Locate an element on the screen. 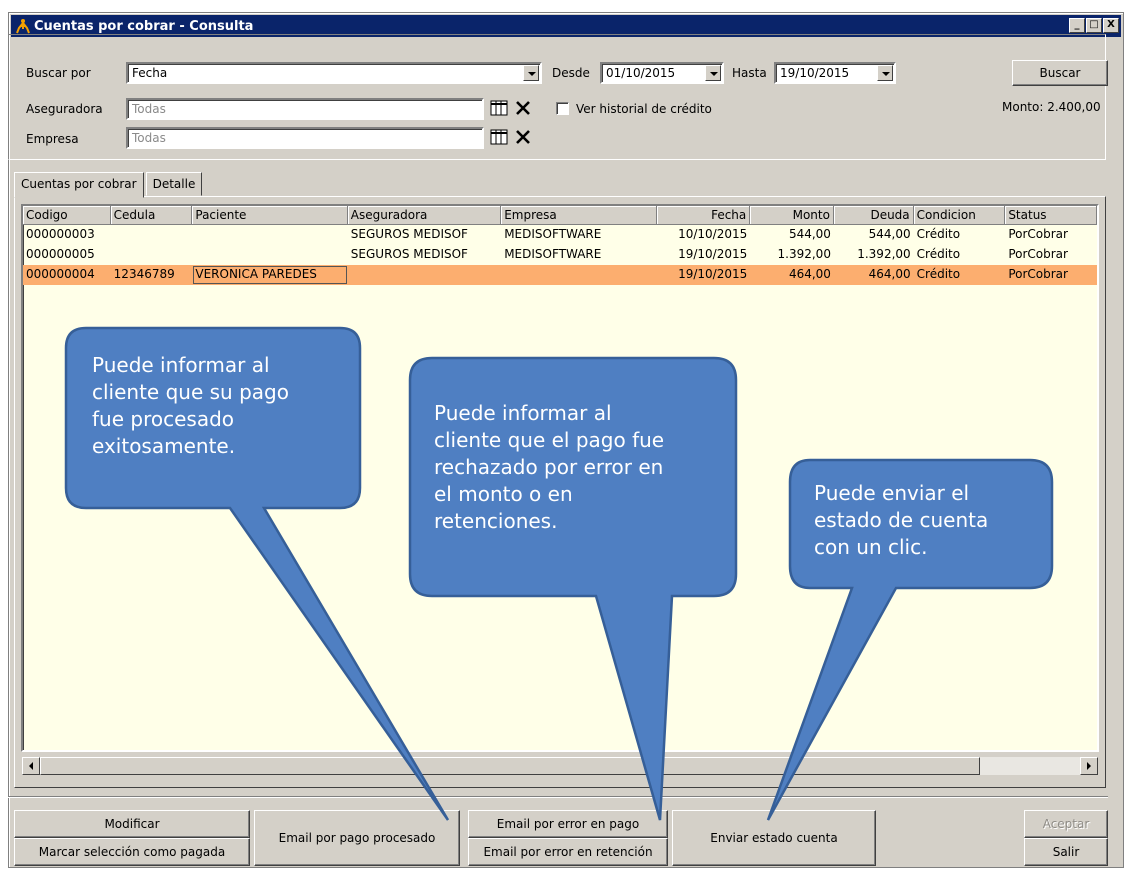  empresa-placeholder: Todas is located at coordinates (149, 138).